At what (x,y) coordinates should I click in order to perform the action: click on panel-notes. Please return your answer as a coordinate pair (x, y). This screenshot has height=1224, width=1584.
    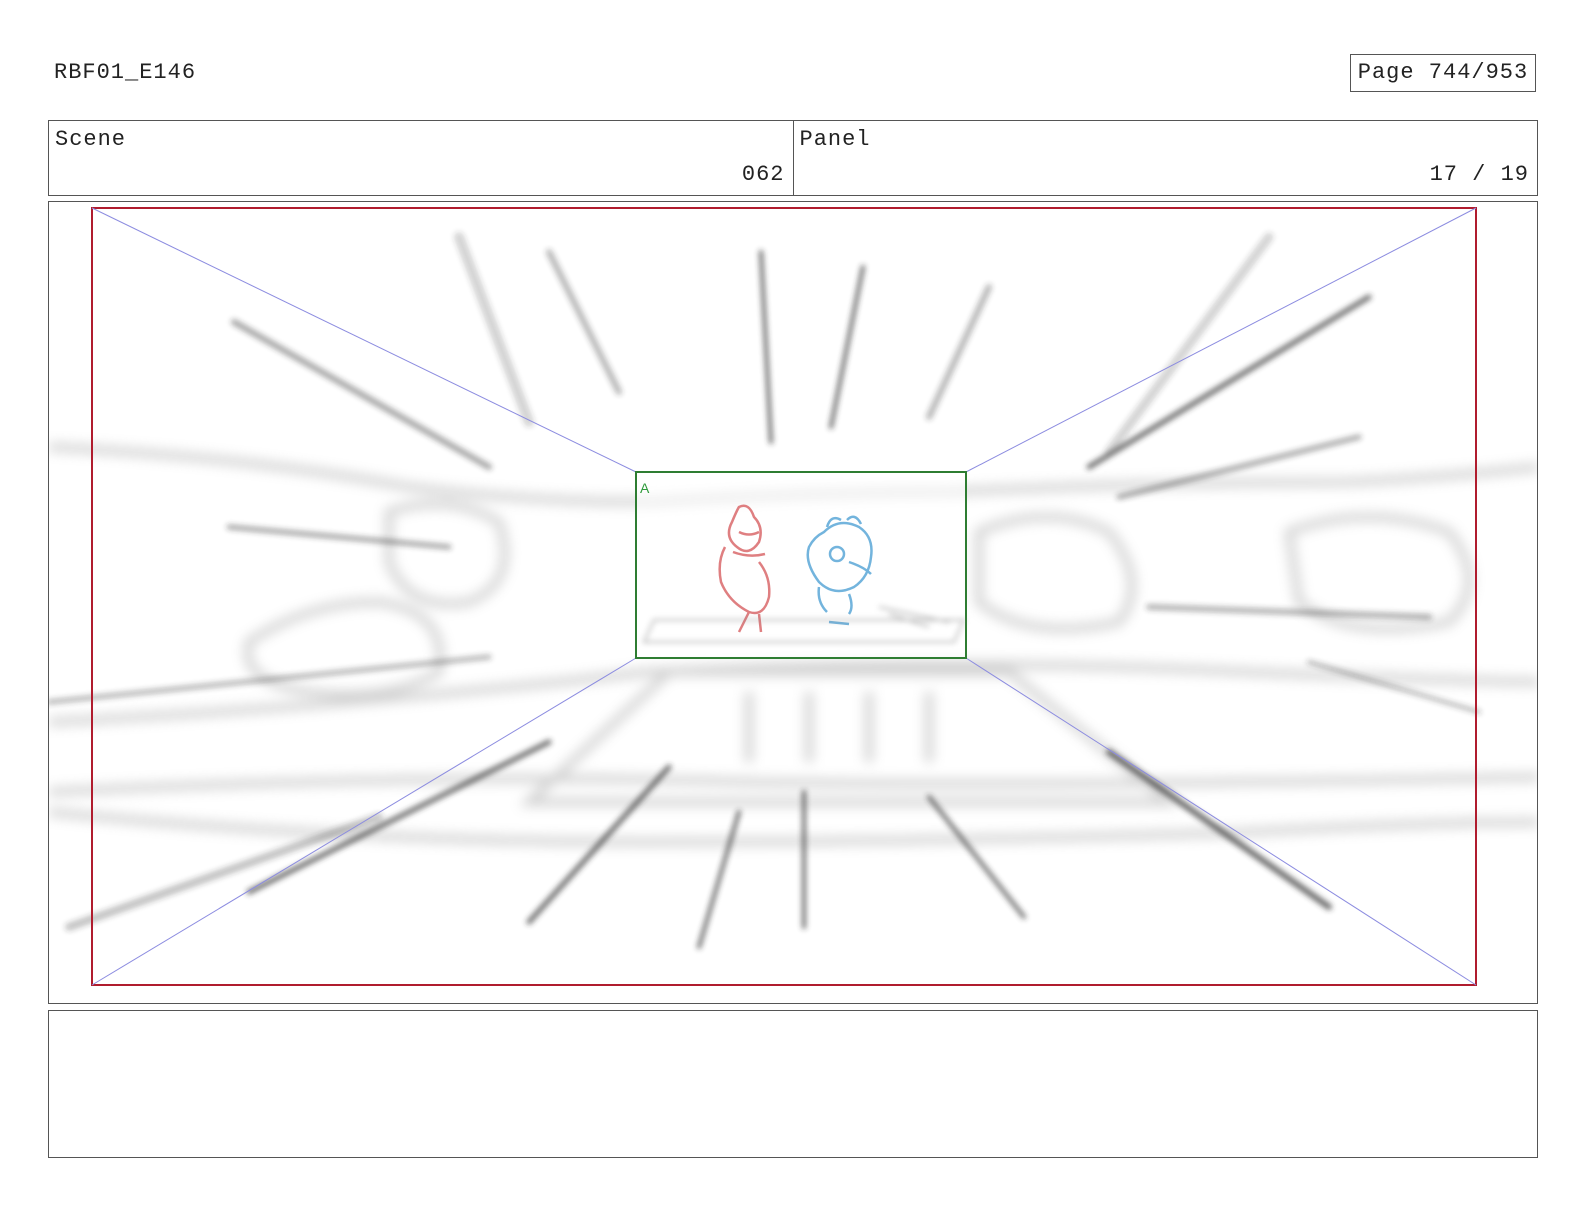
    Looking at the image, I should click on (793, 1084).